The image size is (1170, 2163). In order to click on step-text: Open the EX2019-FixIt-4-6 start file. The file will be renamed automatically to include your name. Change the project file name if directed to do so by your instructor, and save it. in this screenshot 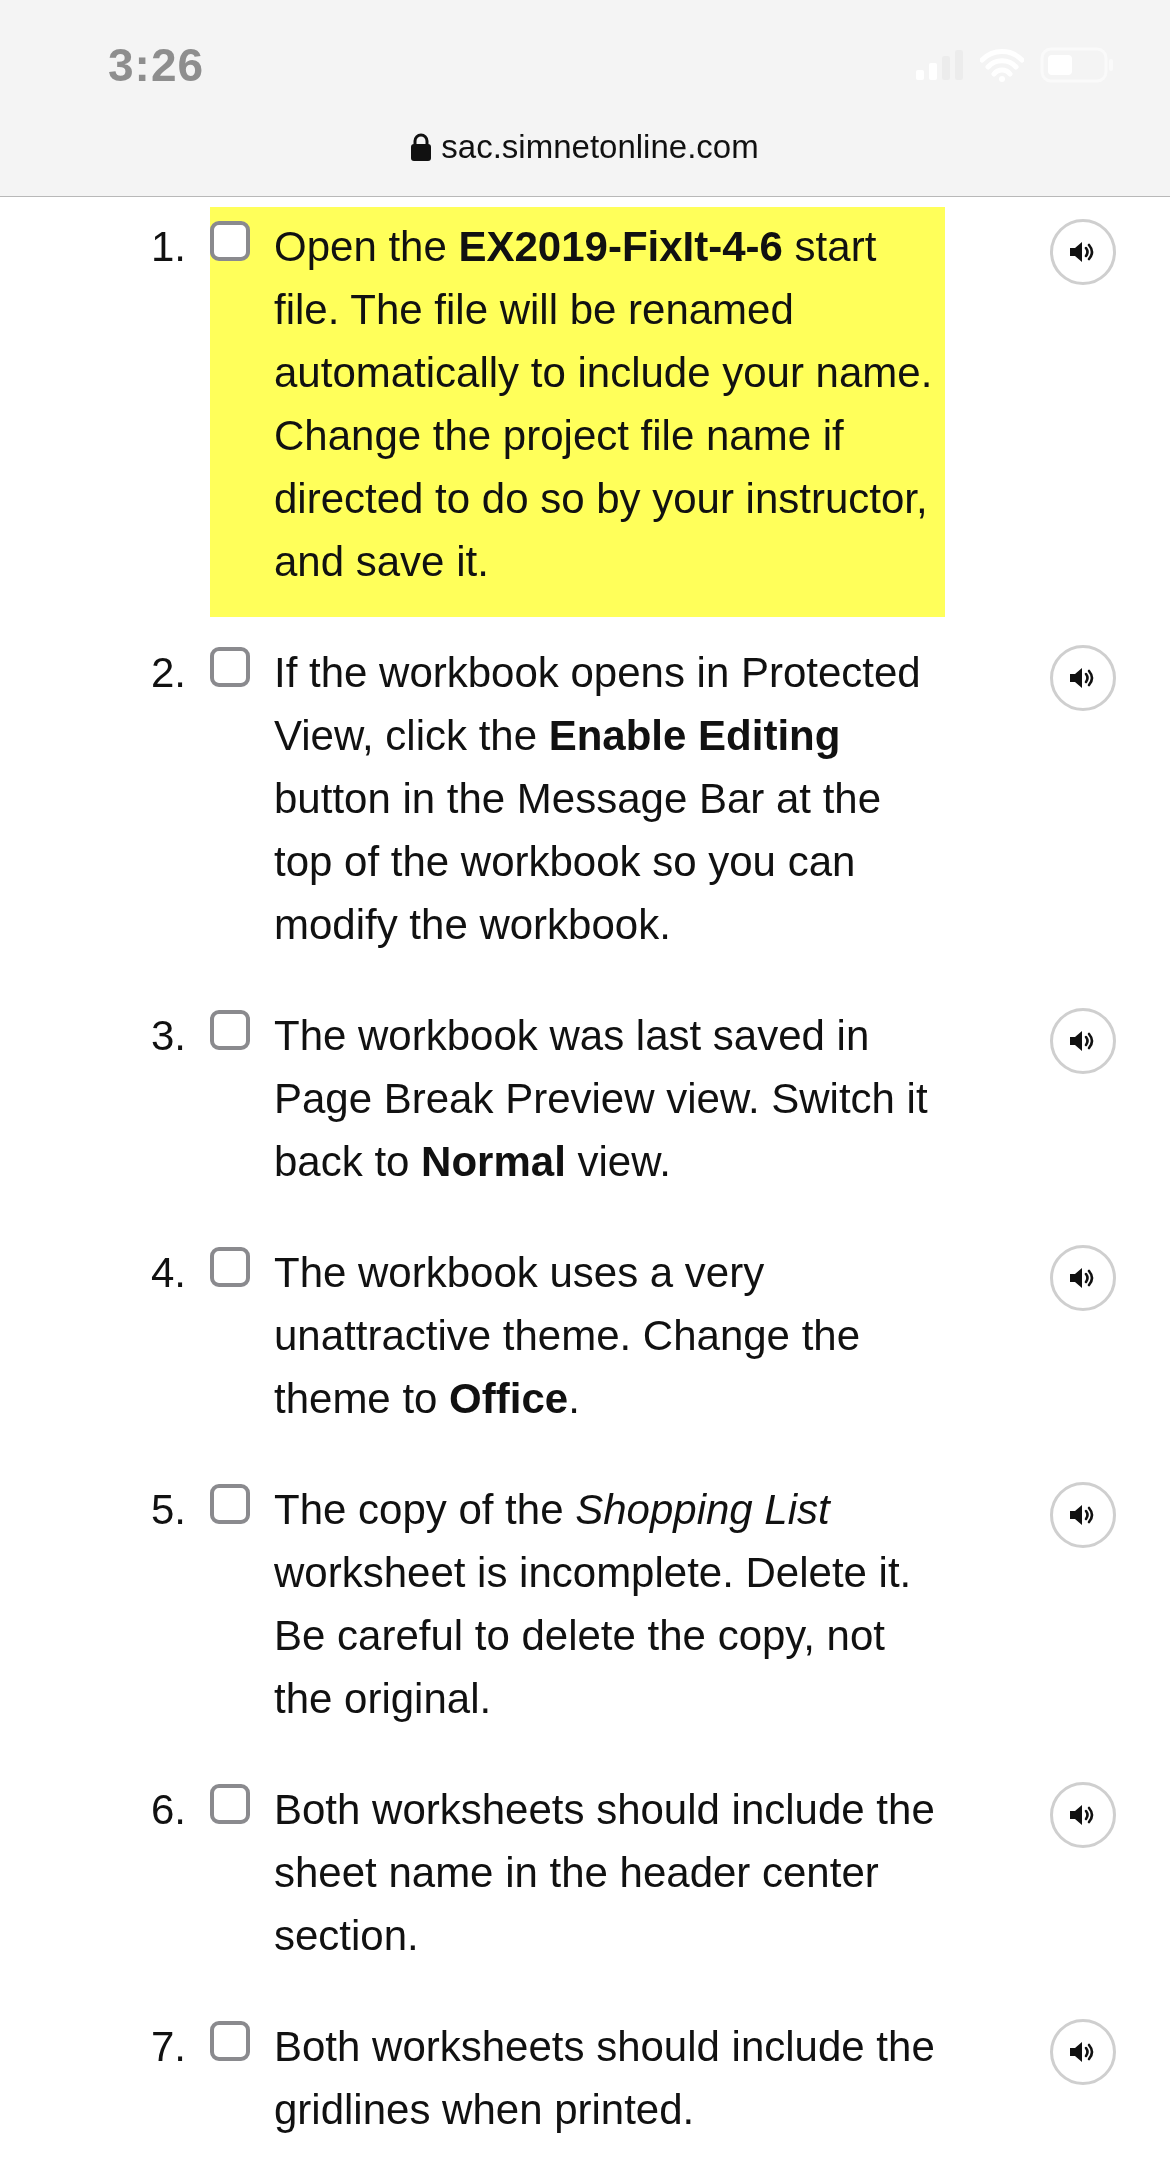, I will do `click(604, 404)`.